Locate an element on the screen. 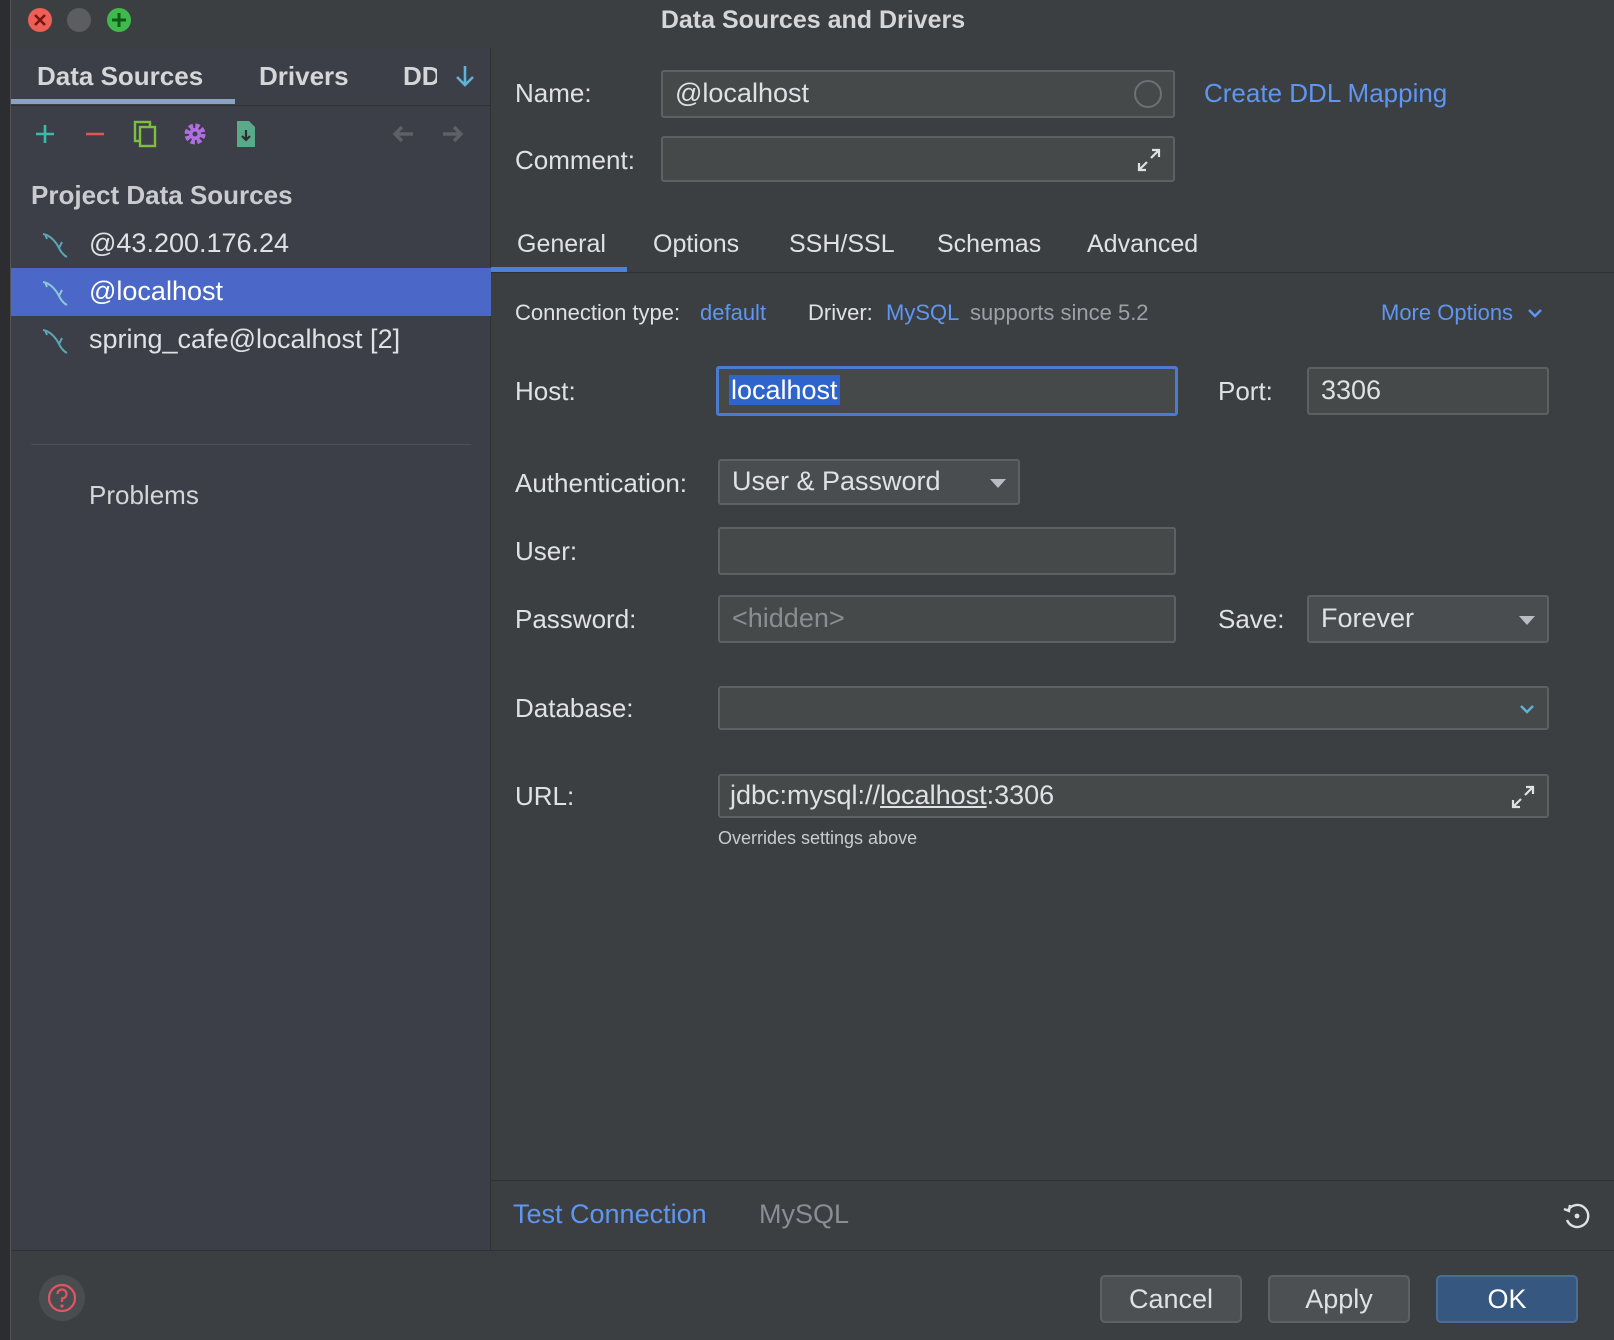 The image size is (1614, 1340). help-icon is located at coordinates (62, 1298).